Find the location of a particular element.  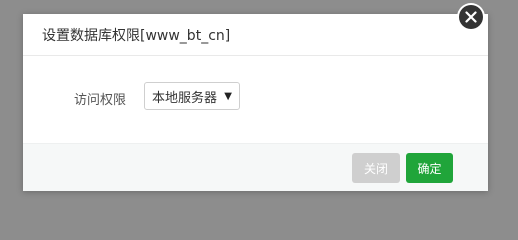

close-dialog-button is located at coordinates (471, 17).